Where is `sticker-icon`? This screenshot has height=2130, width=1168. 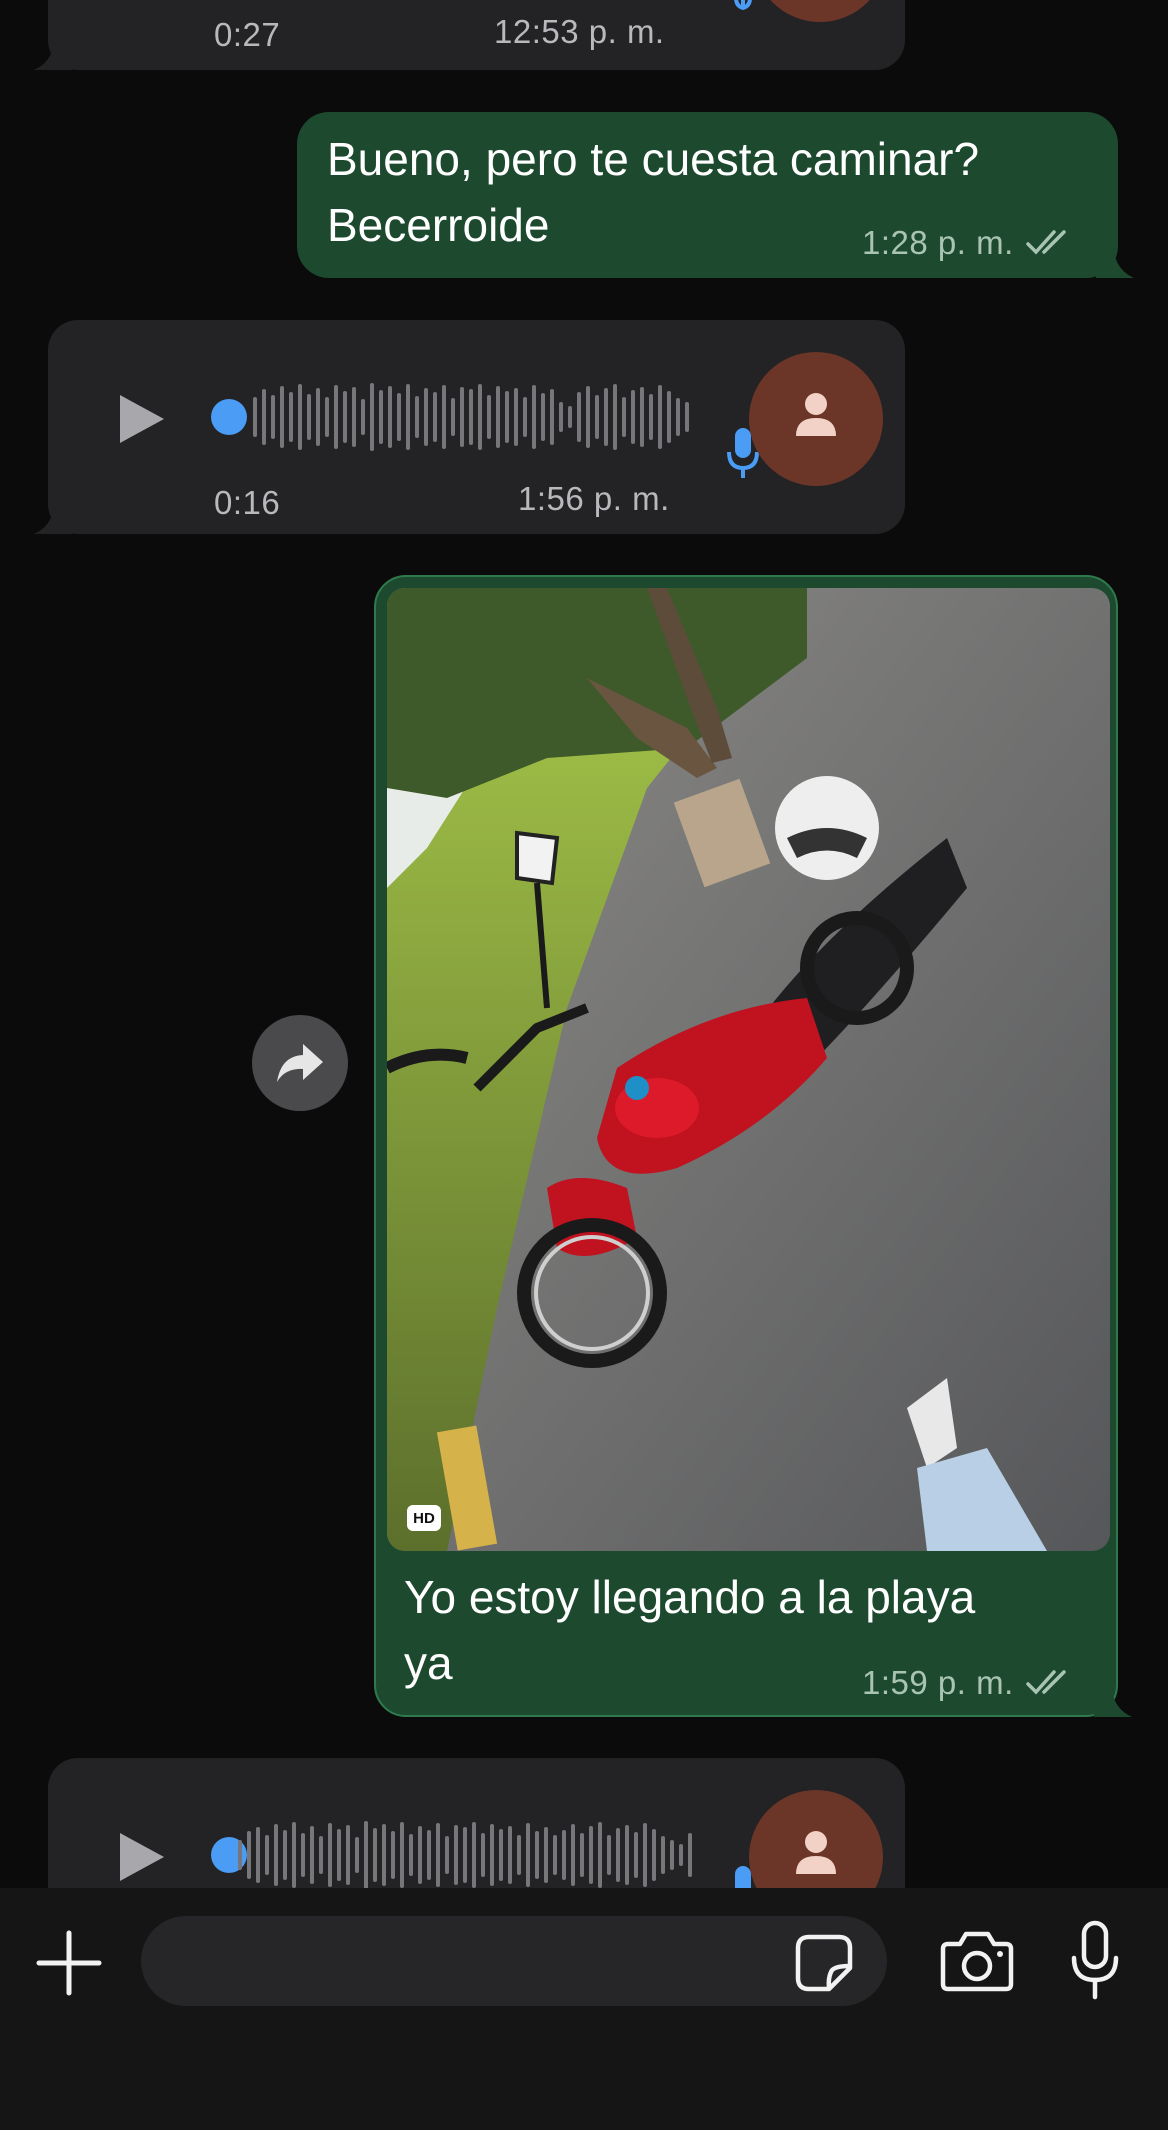 sticker-icon is located at coordinates (824, 1963).